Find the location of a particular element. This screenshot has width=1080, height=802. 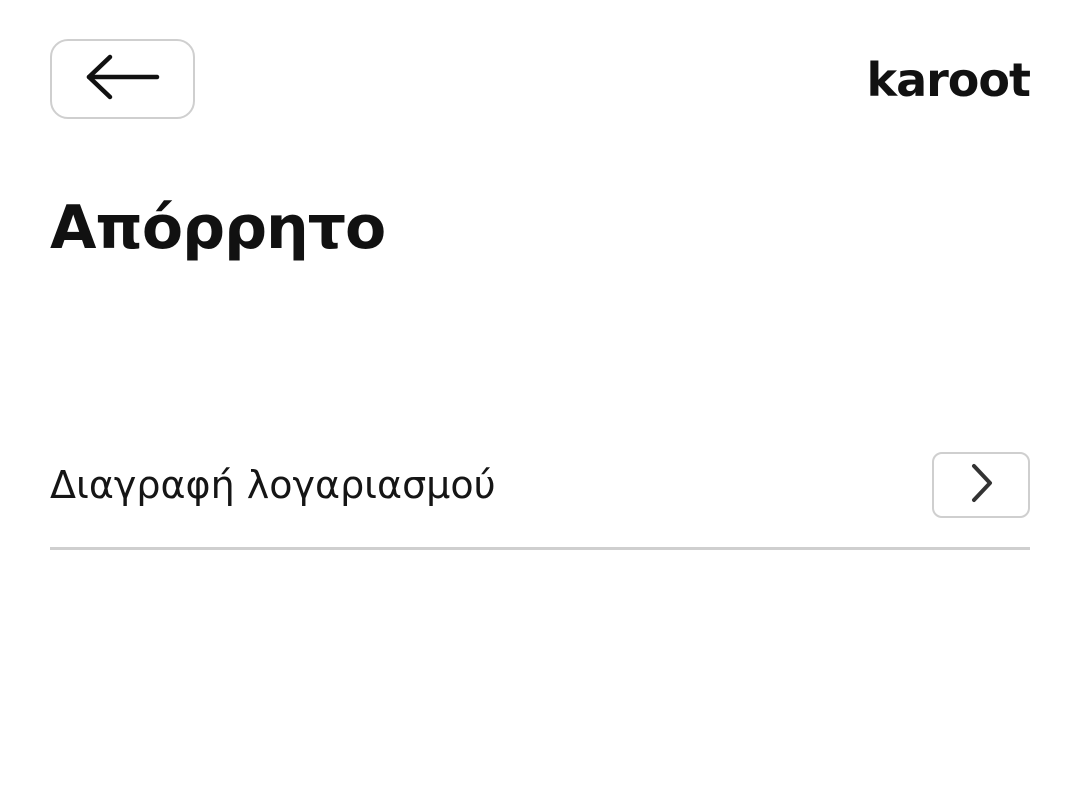

karoot-logo: karoot is located at coordinates (948, 80).